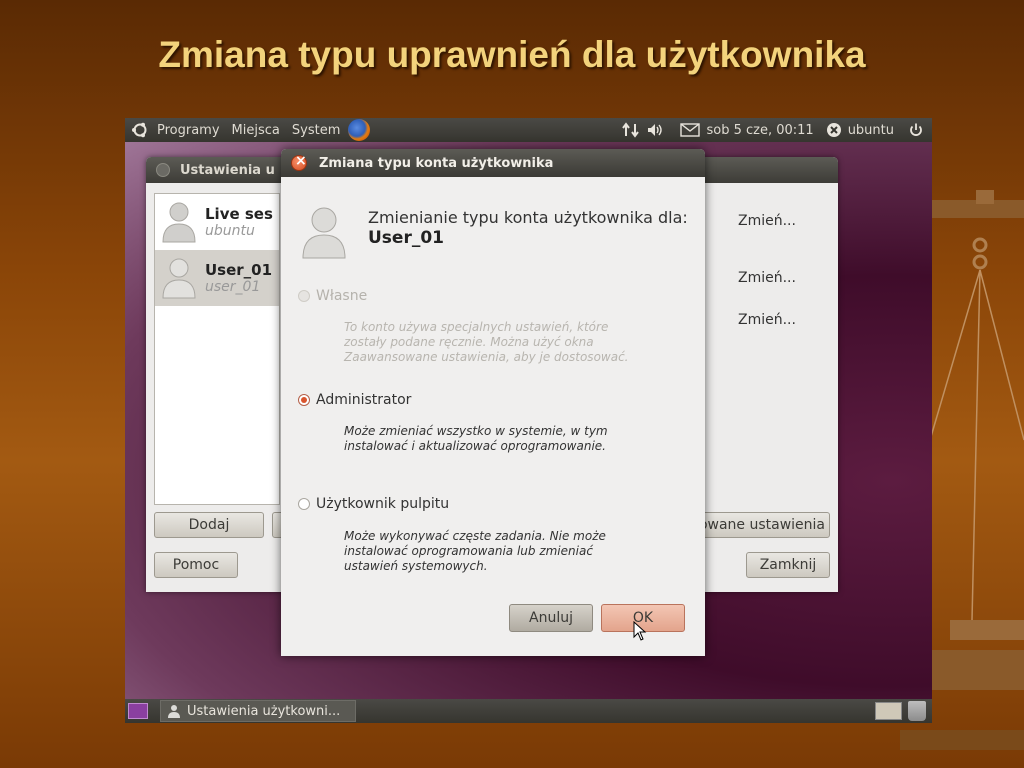 Image resolution: width=1024 pixels, height=768 pixels. What do you see at coordinates (188, 130) in the screenshot?
I see `menu-programs: Programy` at bounding box center [188, 130].